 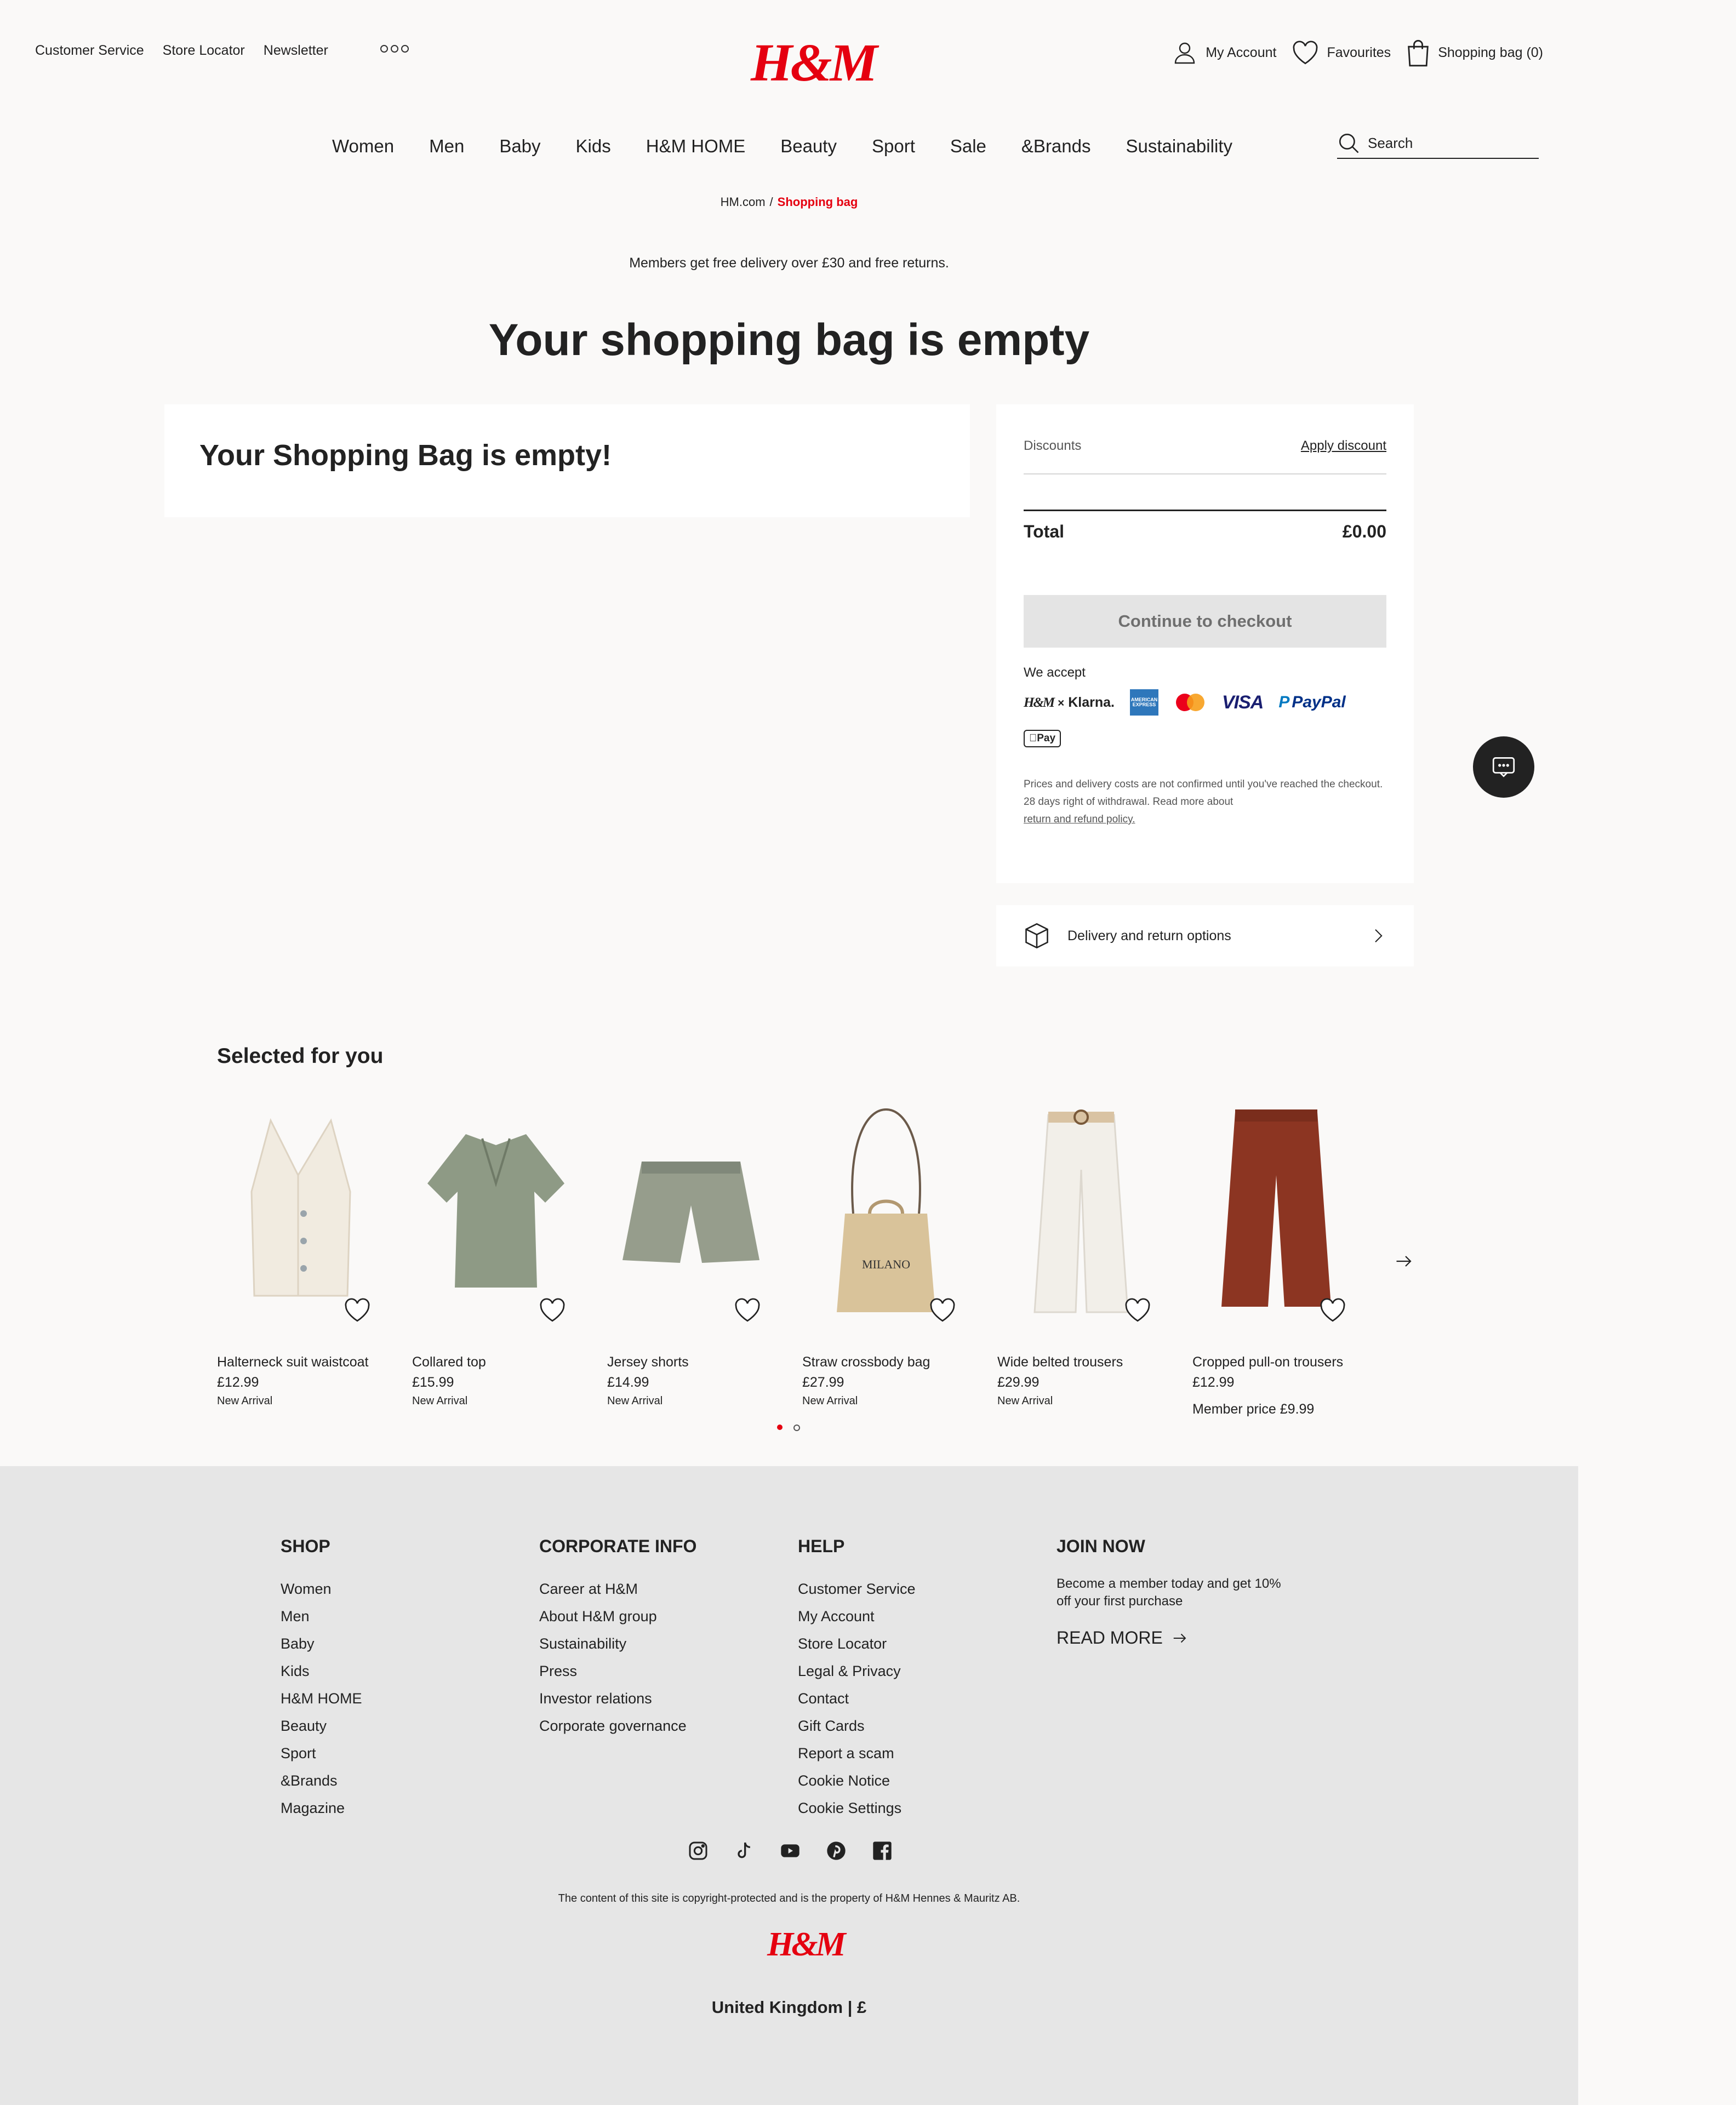 What do you see at coordinates (832, 1726) in the screenshot?
I see `footer-link: Gift Cards` at bounding box center [832, 1726].